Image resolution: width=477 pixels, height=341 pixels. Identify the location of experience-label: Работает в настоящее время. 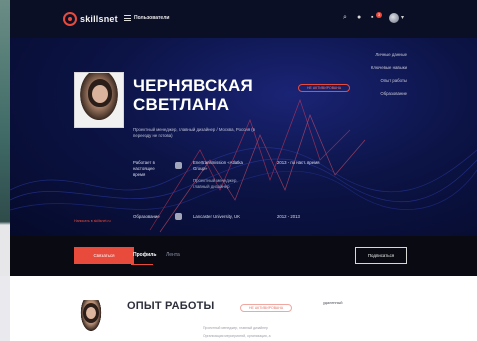
(144, 169).